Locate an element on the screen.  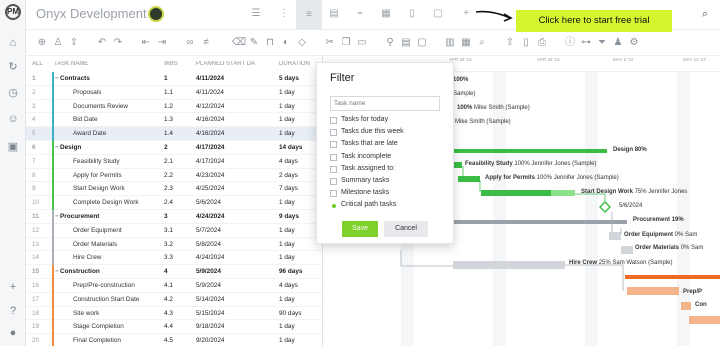
export-icon: ⇧ is located at coordinates (510, 43).